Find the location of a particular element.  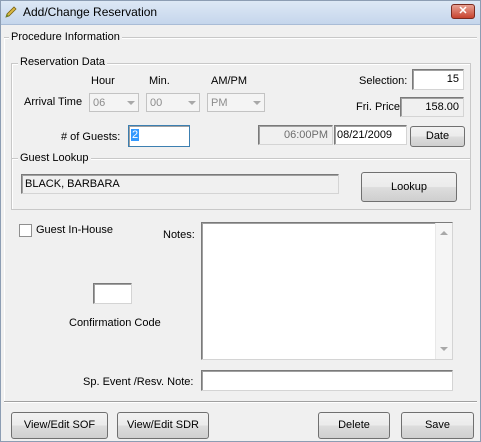

save-button: Save is located at coordinates (437, 425).